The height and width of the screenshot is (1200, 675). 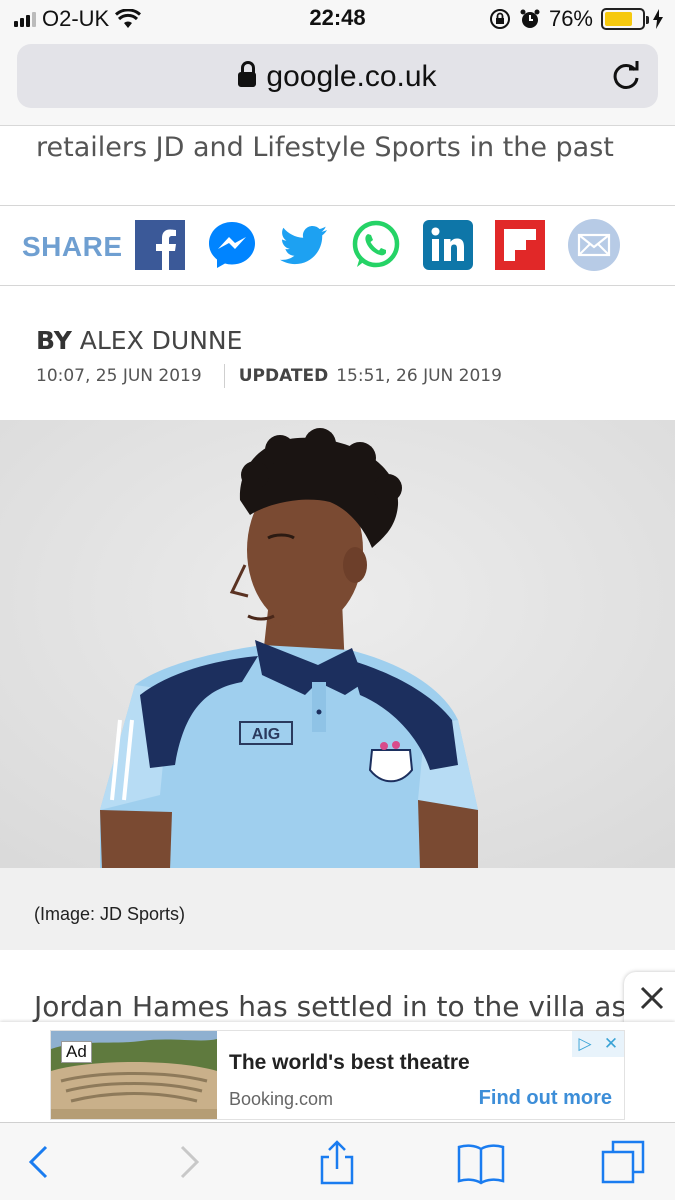 What do you see at coordinates (623, 1162) in the screenshot?
I see `tabs-icon` at bounding box center [623, 1162].